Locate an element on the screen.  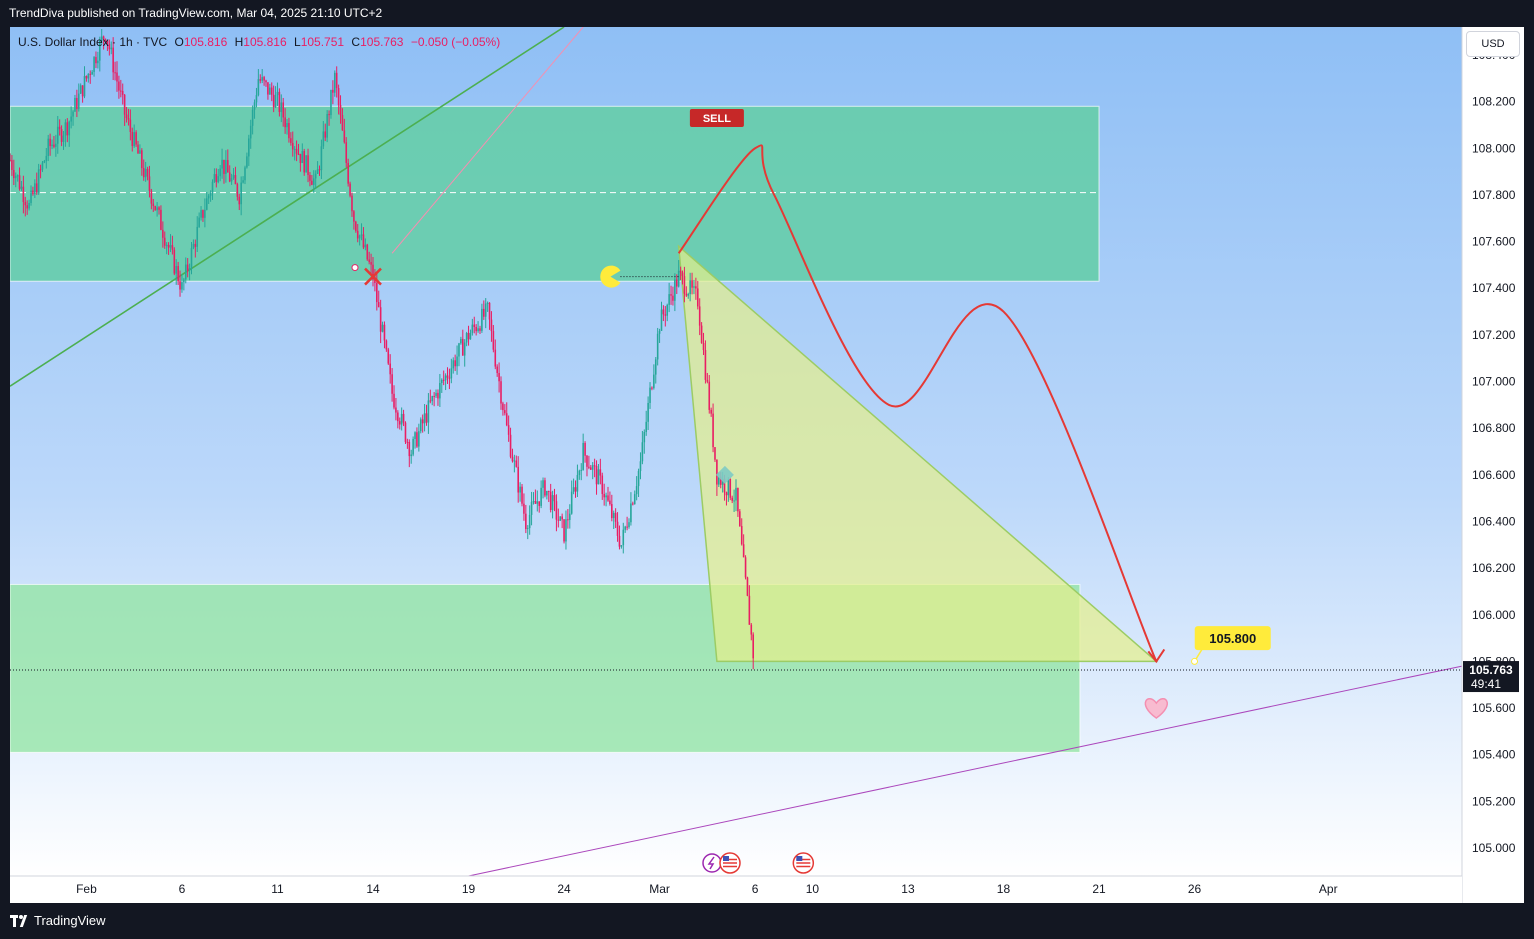
price-badge-countdown: 49:41 is located at coordinates (1486, 684).